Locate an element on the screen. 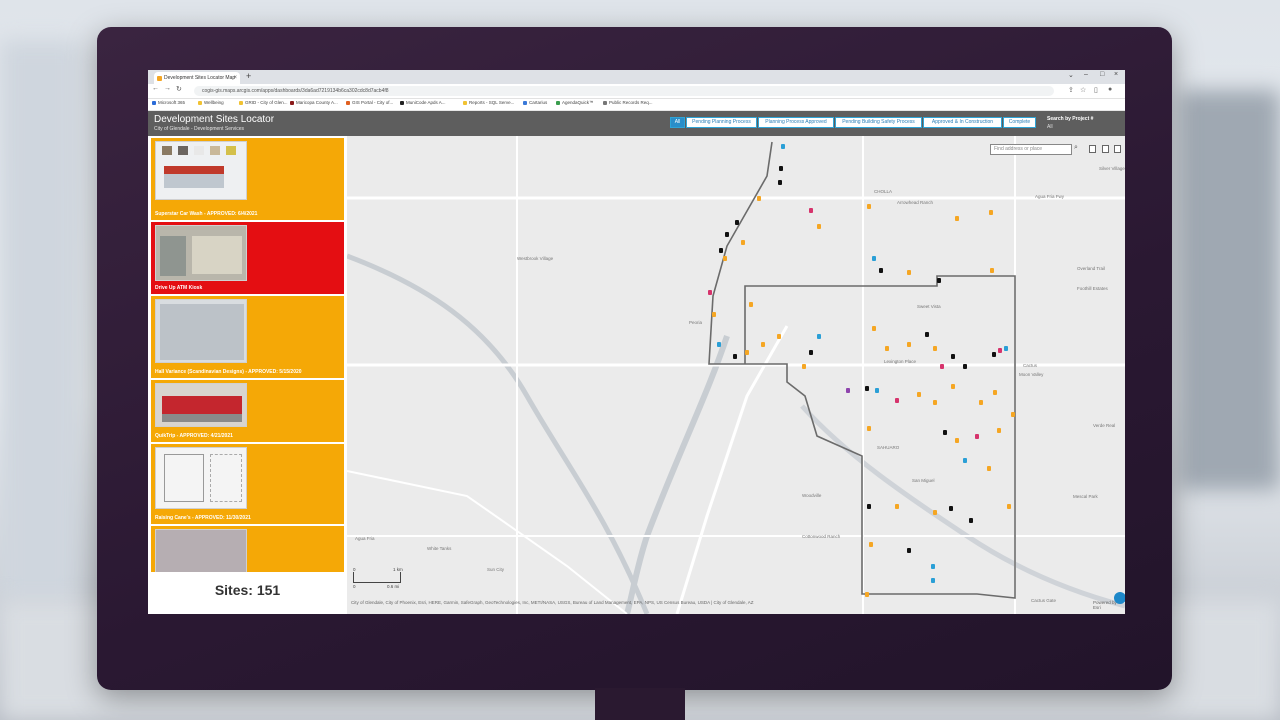 The width and height of the screenshot is (1280, 720). list-item: Raising Cane's - APPROVED: 11/30/2021 is located at coordinates (247, 484).